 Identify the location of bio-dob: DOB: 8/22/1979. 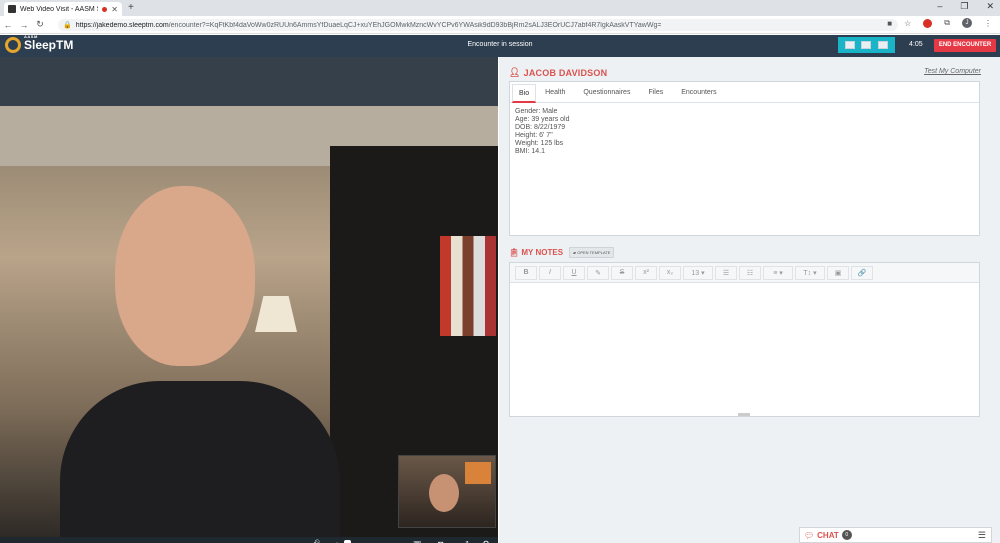
(540, 127).